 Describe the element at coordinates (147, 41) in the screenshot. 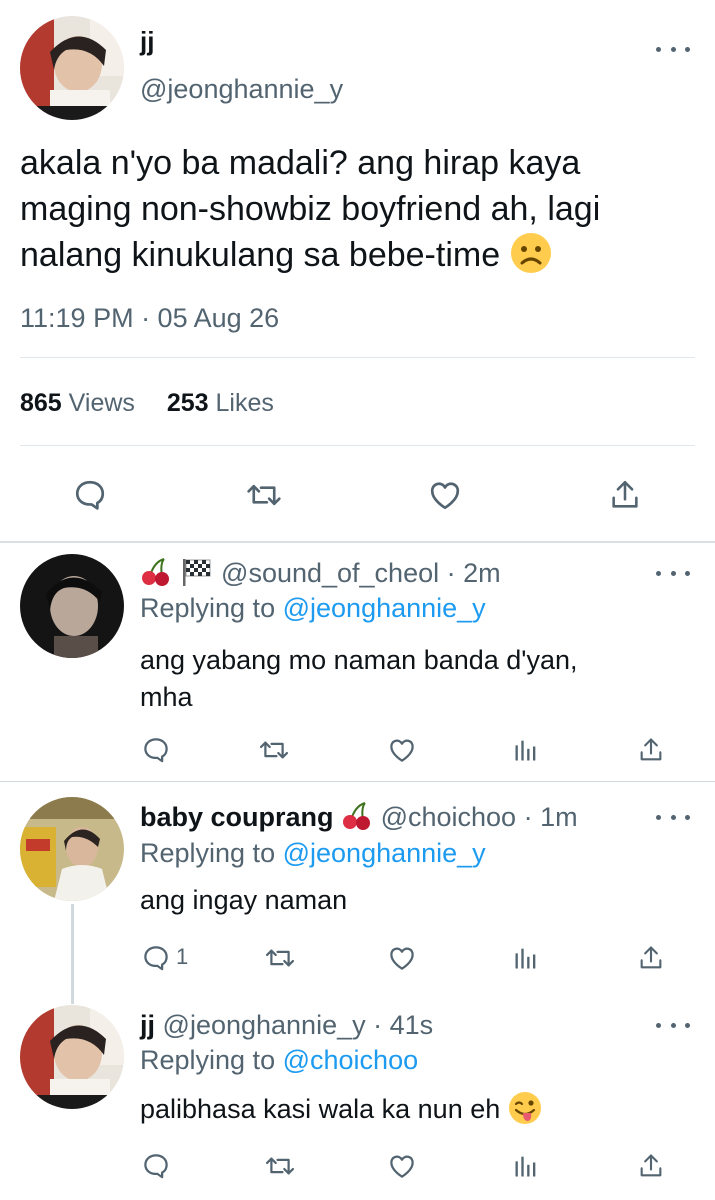

I see `main-display-name: jj` at that location.